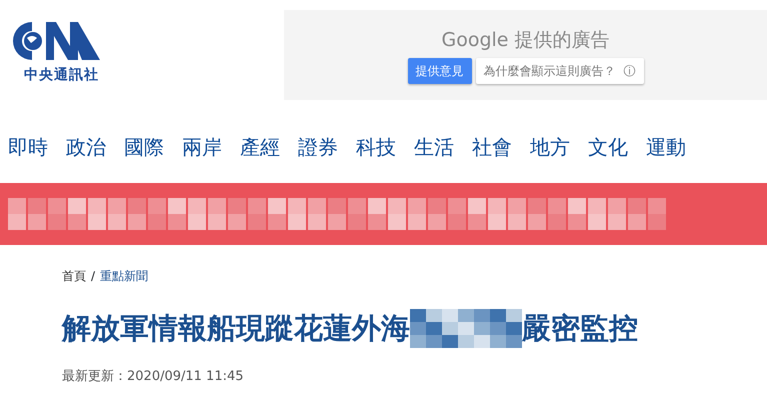  Describe the element at coordinates (630, 71) in the screenshot. I see `info-icon: ⓘ` at that location.